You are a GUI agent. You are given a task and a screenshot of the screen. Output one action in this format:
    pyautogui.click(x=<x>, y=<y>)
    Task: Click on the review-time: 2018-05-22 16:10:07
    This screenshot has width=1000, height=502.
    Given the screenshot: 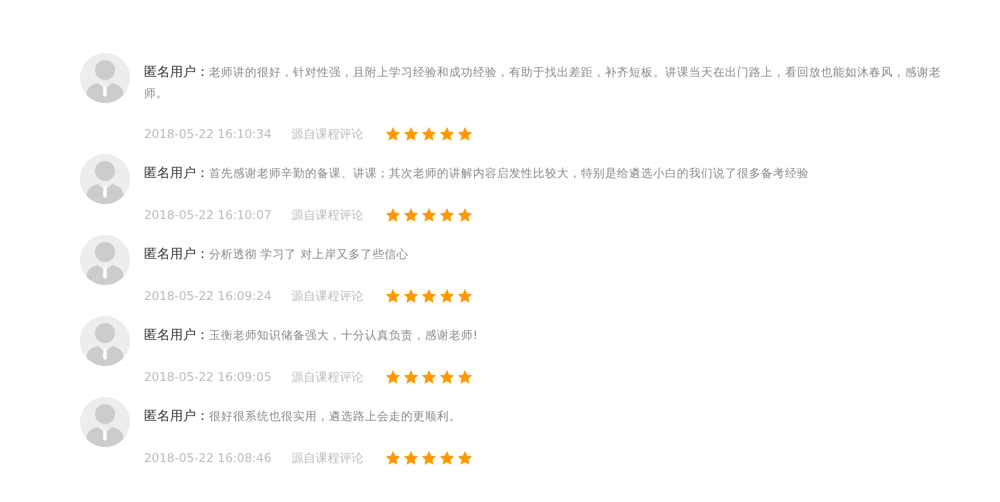 What is the action you would take?
    pyautogui.click(x=208, y=215)
    